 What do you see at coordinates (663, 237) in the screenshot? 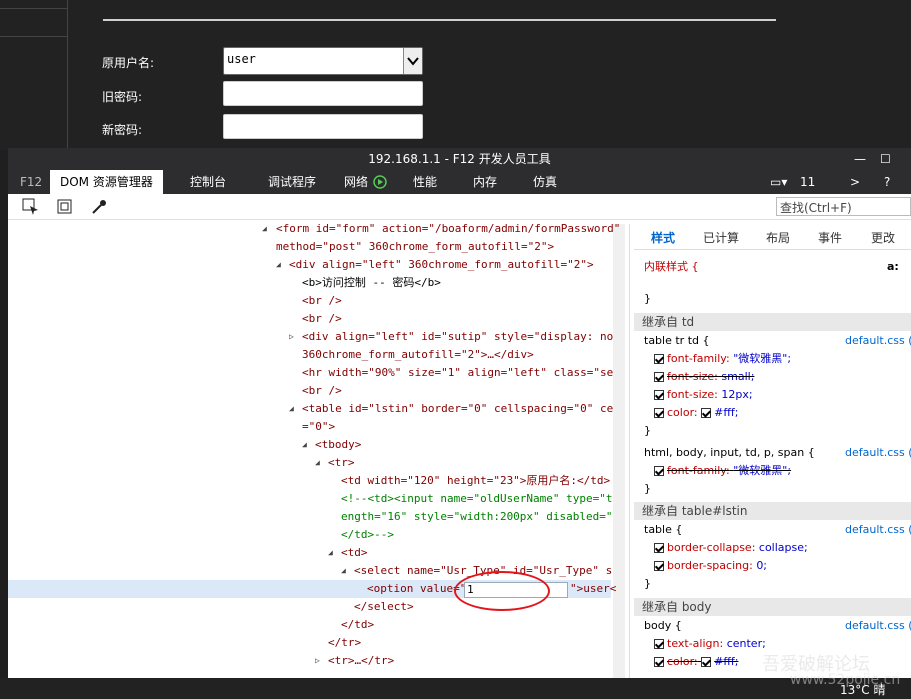
I see `tab-styles: 样式` at bounding box center [663, 237].